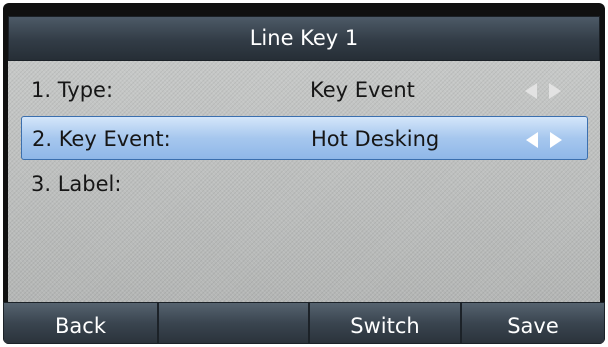  I want to click on type-value: Key Event, so click(362, 90).